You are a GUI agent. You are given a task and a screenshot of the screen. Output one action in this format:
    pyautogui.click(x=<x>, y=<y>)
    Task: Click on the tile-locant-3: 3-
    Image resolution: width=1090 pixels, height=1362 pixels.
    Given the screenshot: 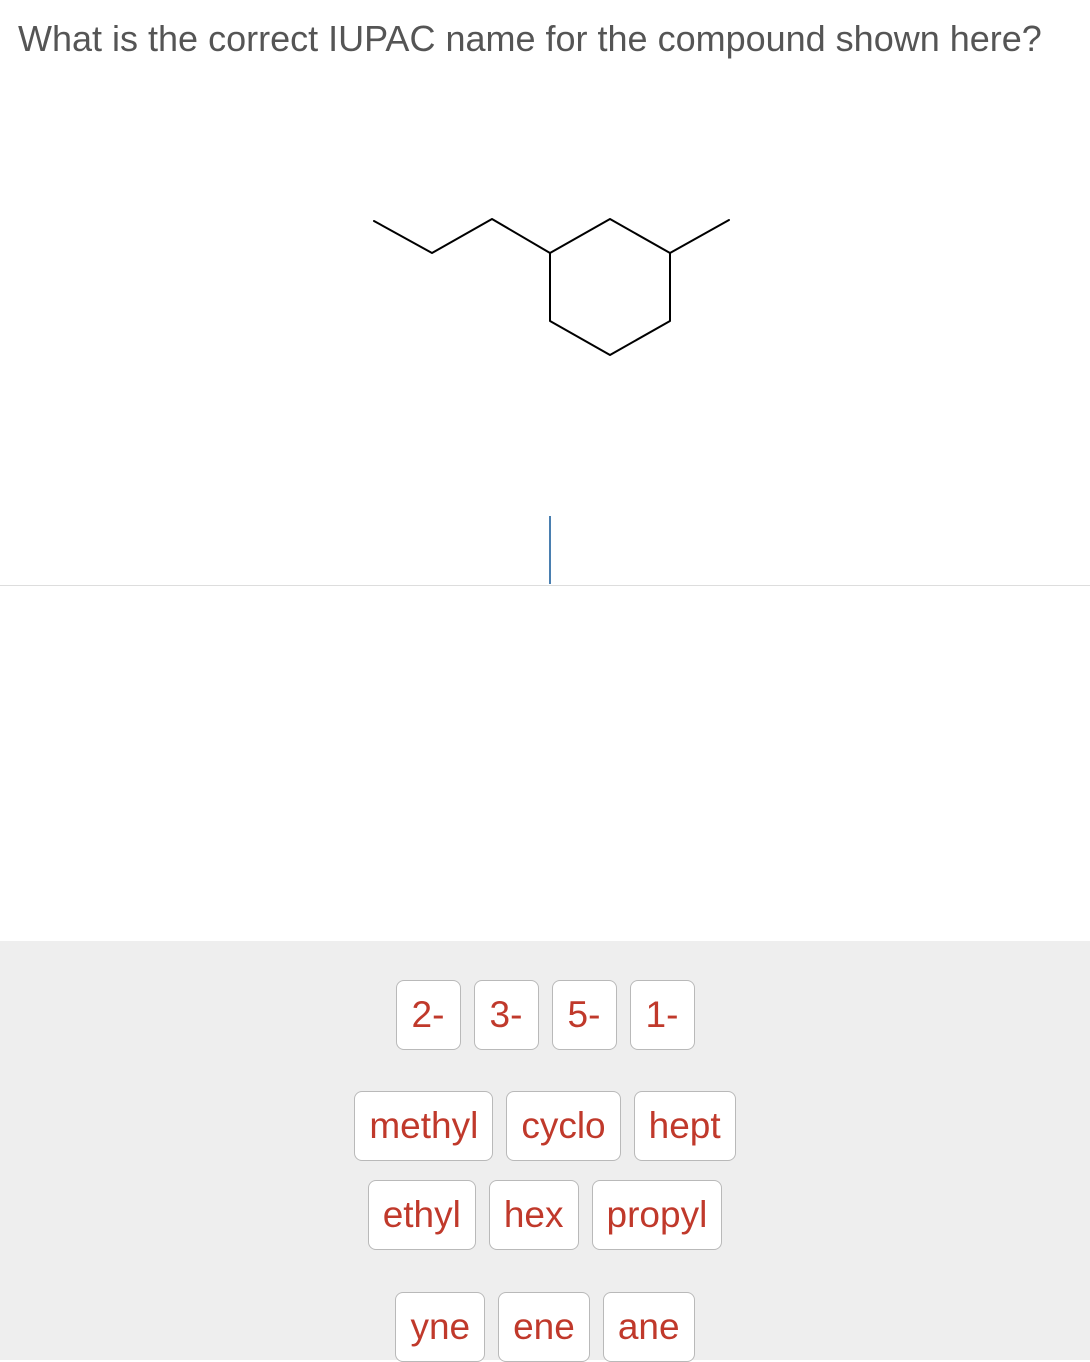 What is the action you would take?
    pyautogui.click(x=506, y=1015)
    